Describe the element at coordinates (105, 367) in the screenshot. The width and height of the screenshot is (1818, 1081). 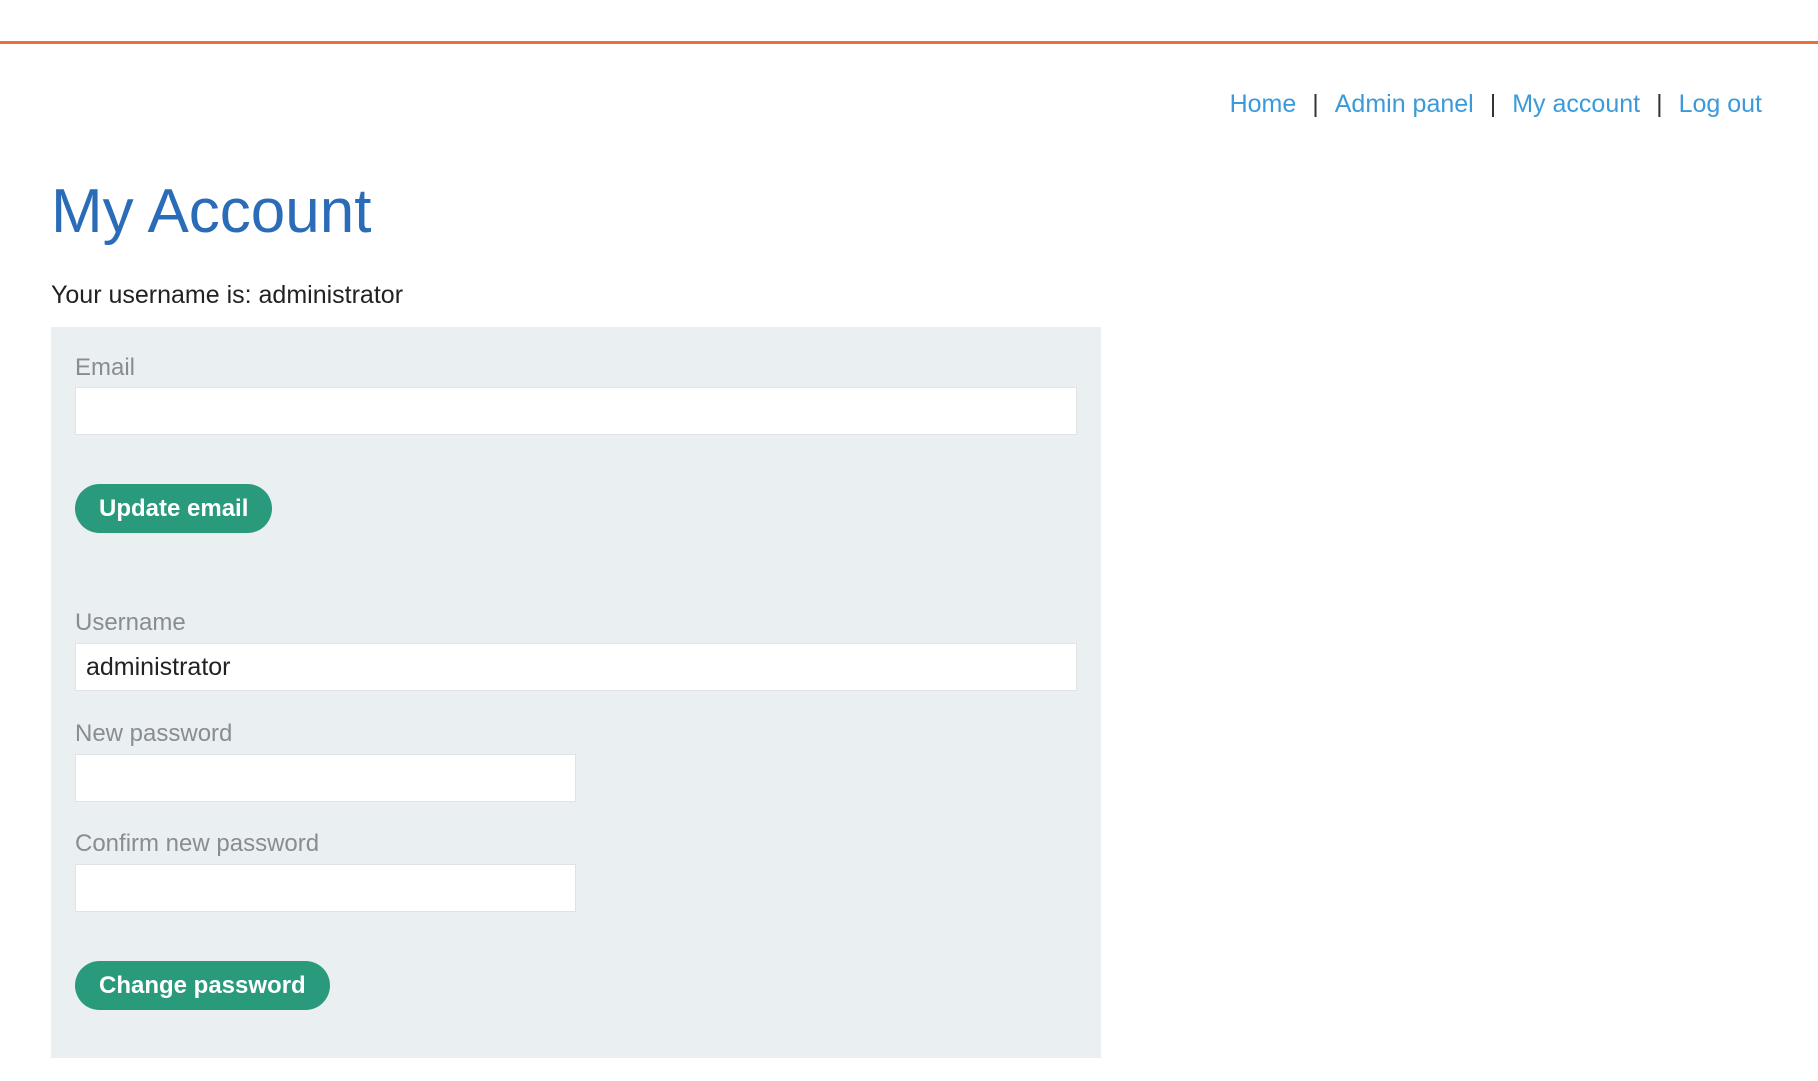
I see `email-label: Email` at that location.